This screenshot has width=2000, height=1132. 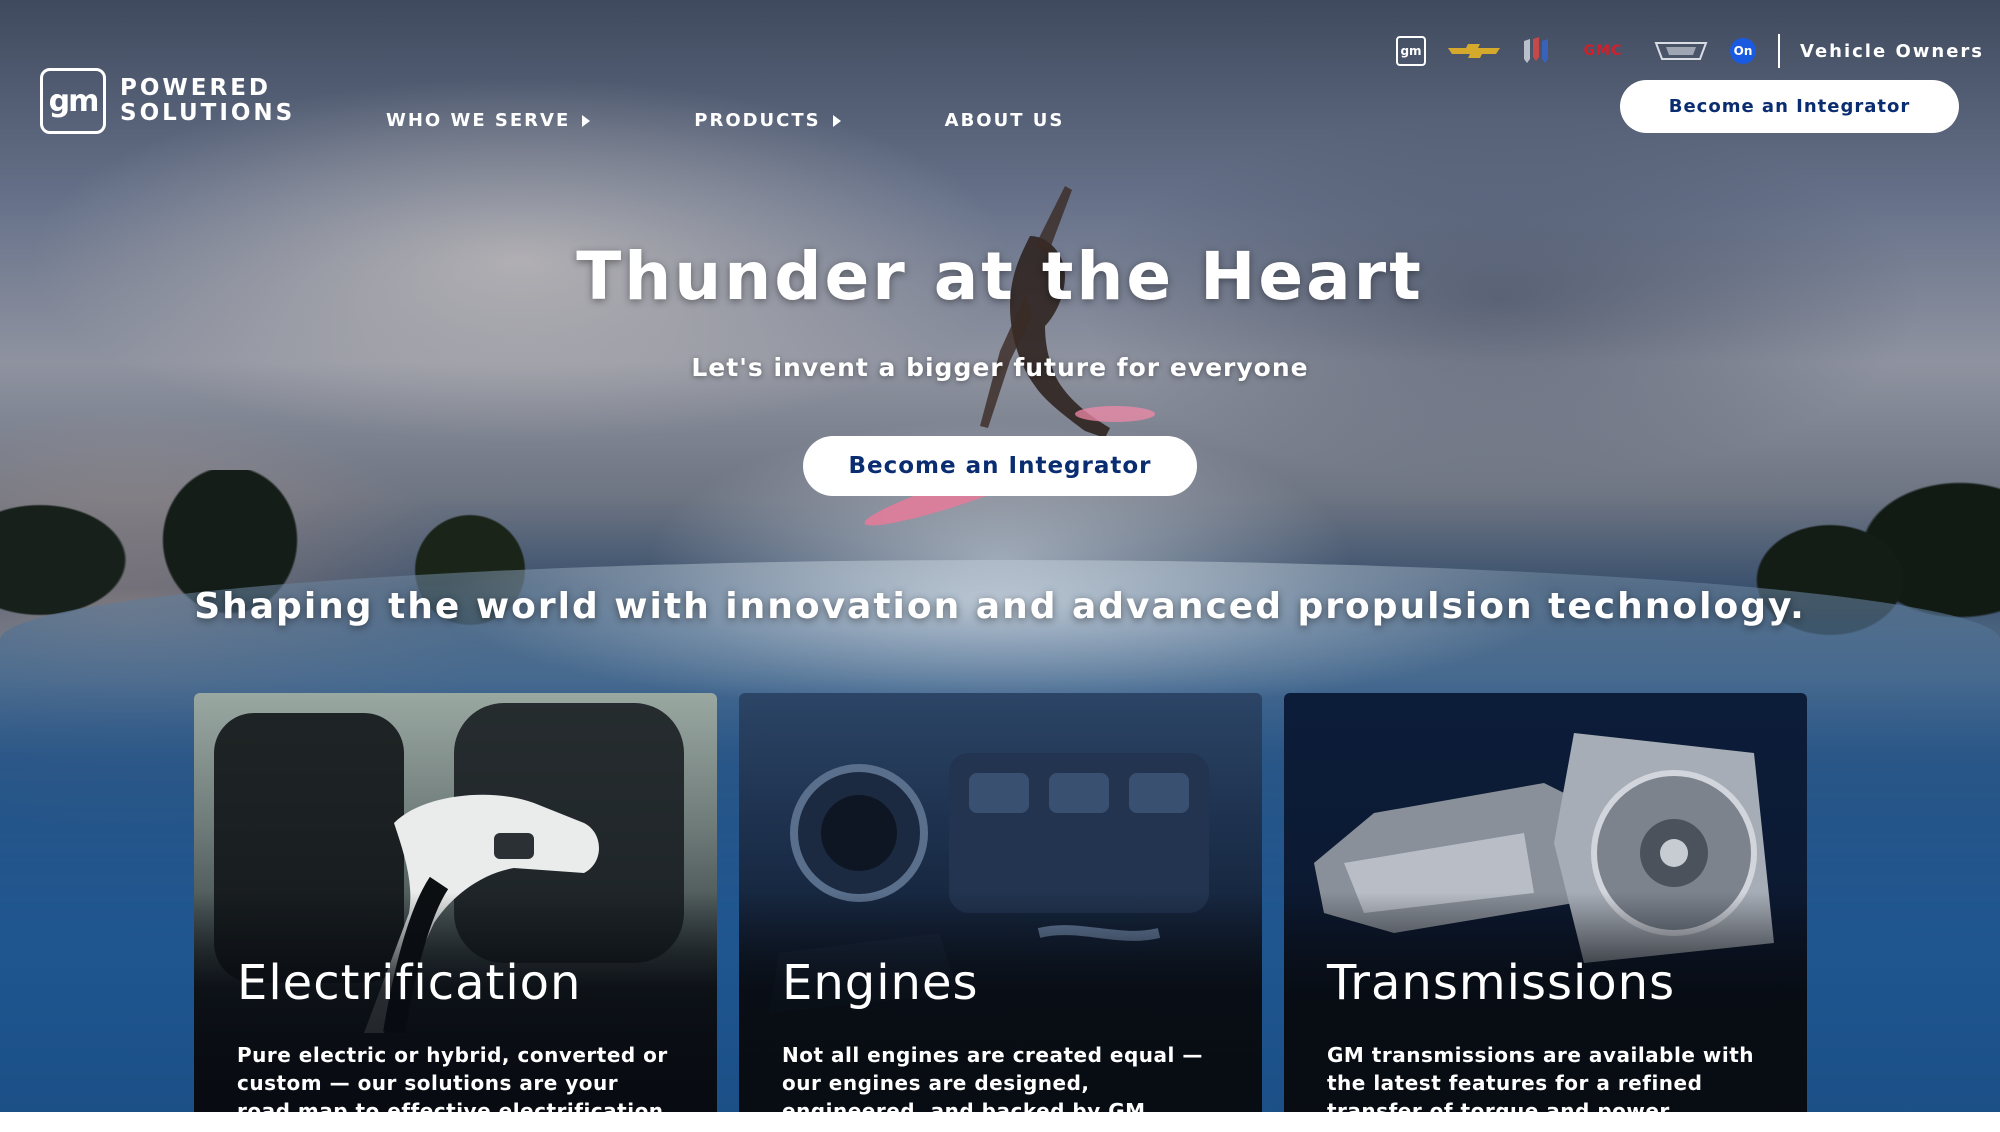 What do you see at coordinates (1789, 106) in the screenshot?
I see `become-integrator-header-button: Become an Integrator` at bounding box center [1789, 106].